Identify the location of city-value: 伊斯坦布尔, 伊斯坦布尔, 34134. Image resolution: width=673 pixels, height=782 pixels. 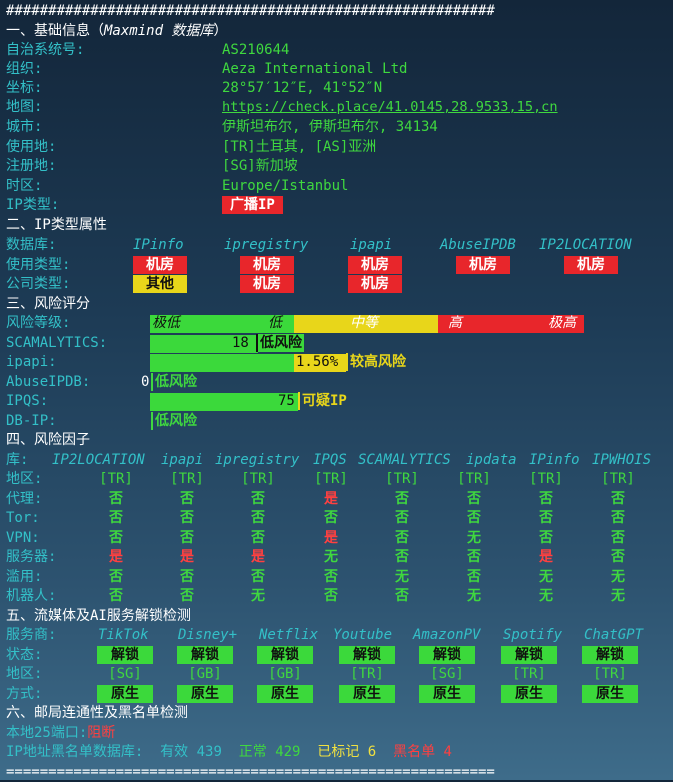
(330, 127).